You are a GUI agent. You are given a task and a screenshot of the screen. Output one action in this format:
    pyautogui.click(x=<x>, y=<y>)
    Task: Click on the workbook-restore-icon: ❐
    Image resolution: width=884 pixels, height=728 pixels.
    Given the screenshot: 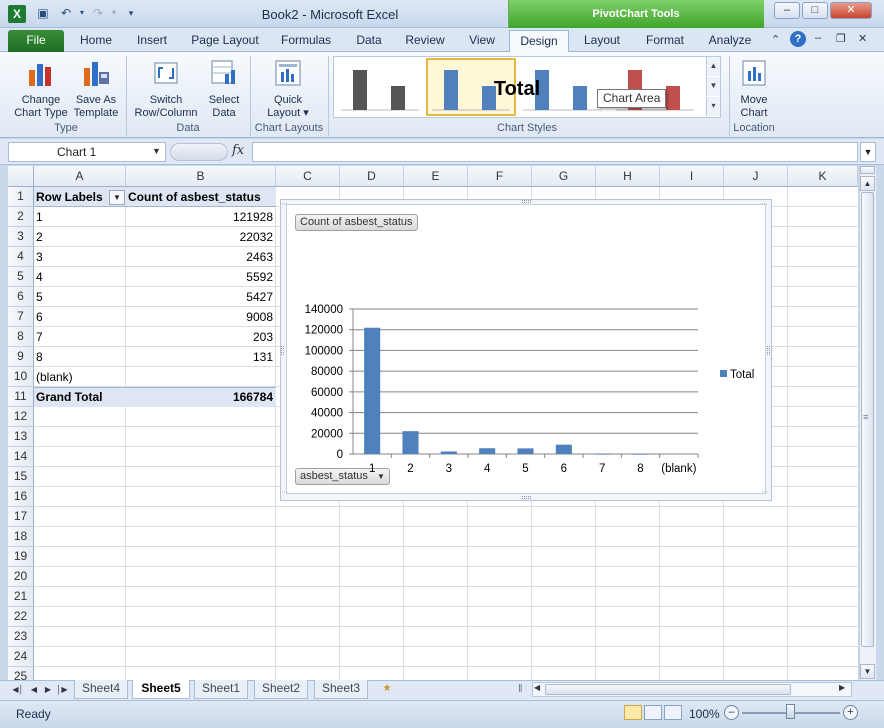 What is the action you would take?
    pyautogui.click(x=841, y=38)
    